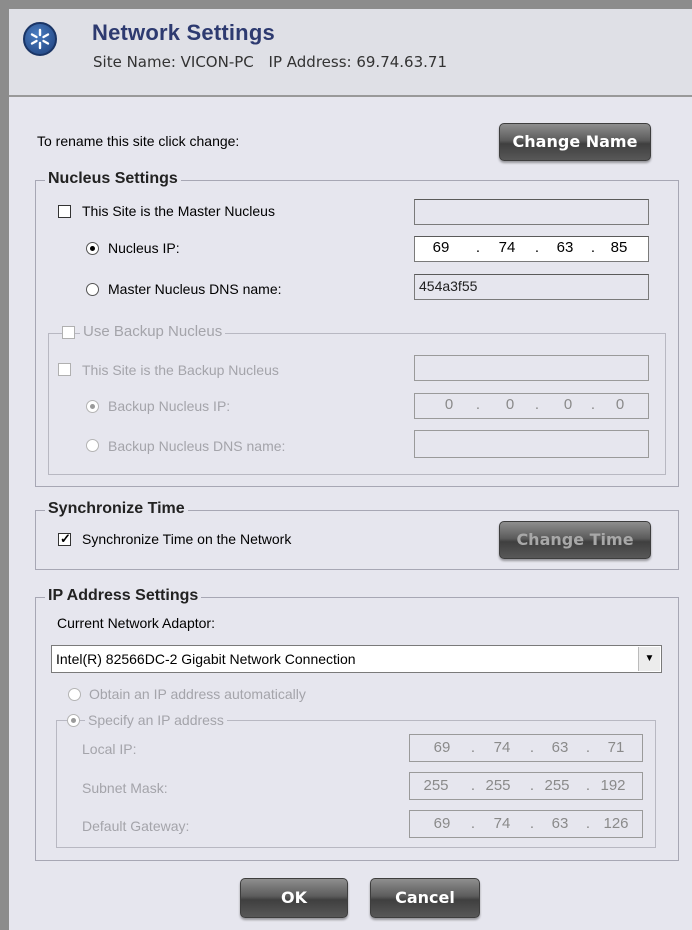 This screenshot has width=692, height=930. I want to click on sync-time-title: Synchronize Time, so click(116, 509).